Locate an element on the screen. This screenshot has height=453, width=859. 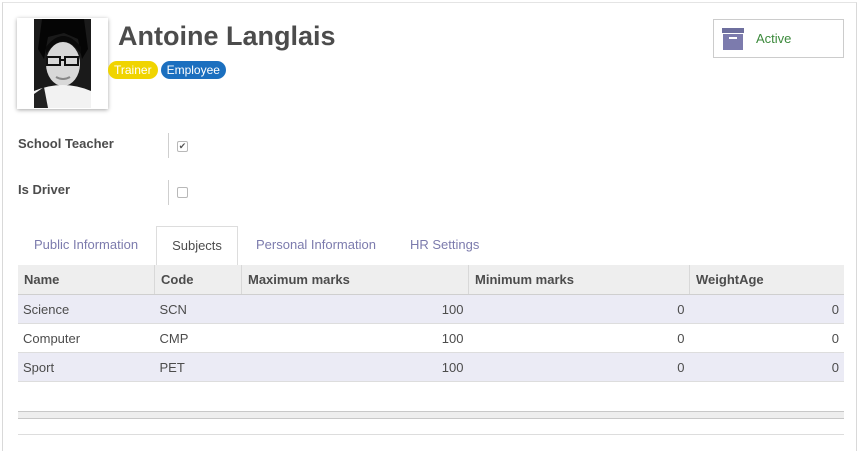
table-row: Sport PET 100 0 0 is located at coordinates (431, 367).